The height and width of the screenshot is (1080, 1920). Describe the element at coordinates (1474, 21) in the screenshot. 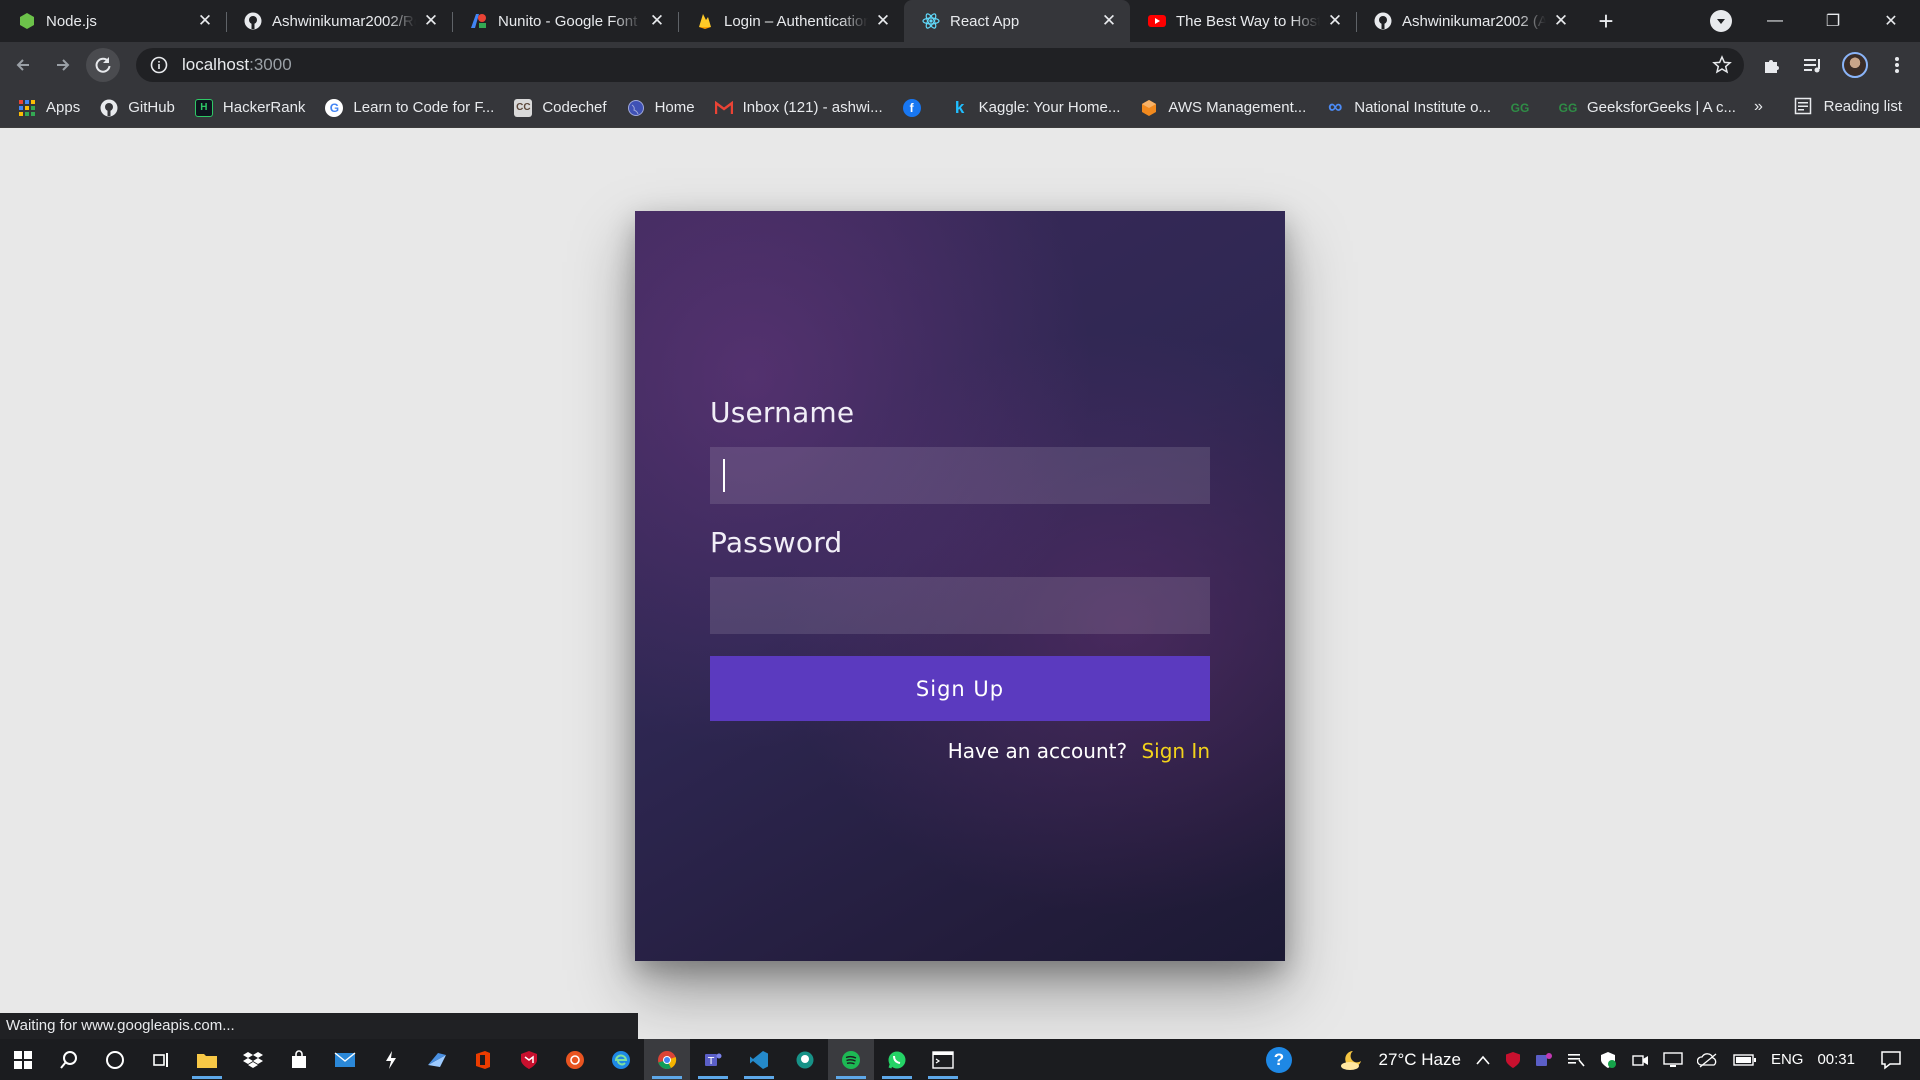

I see `tab-title: Ashwinikumar2002 (A` at that location.